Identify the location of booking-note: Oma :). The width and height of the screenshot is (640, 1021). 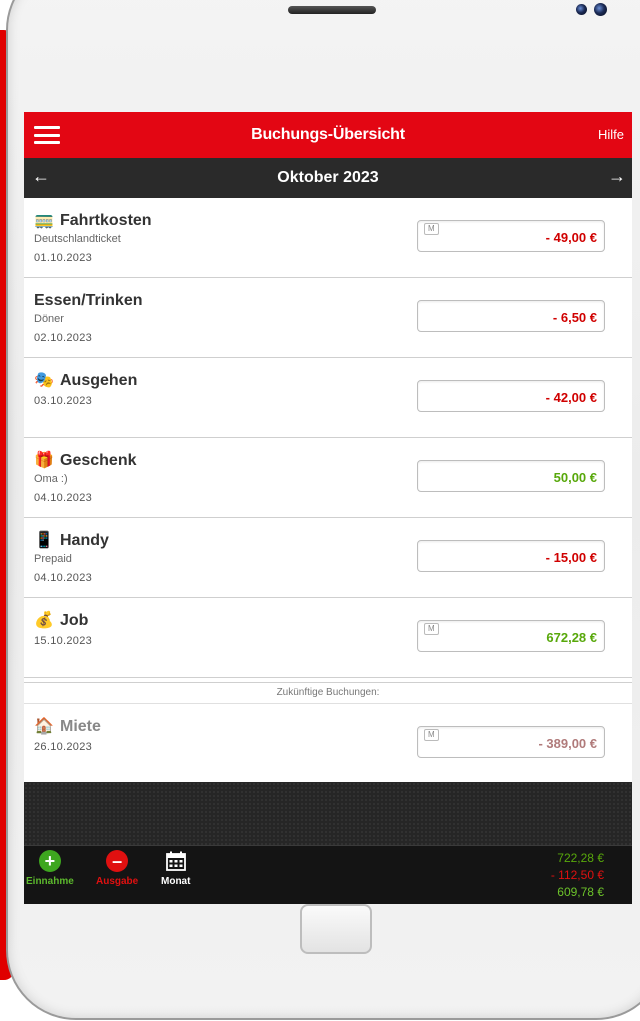
(51, 479).